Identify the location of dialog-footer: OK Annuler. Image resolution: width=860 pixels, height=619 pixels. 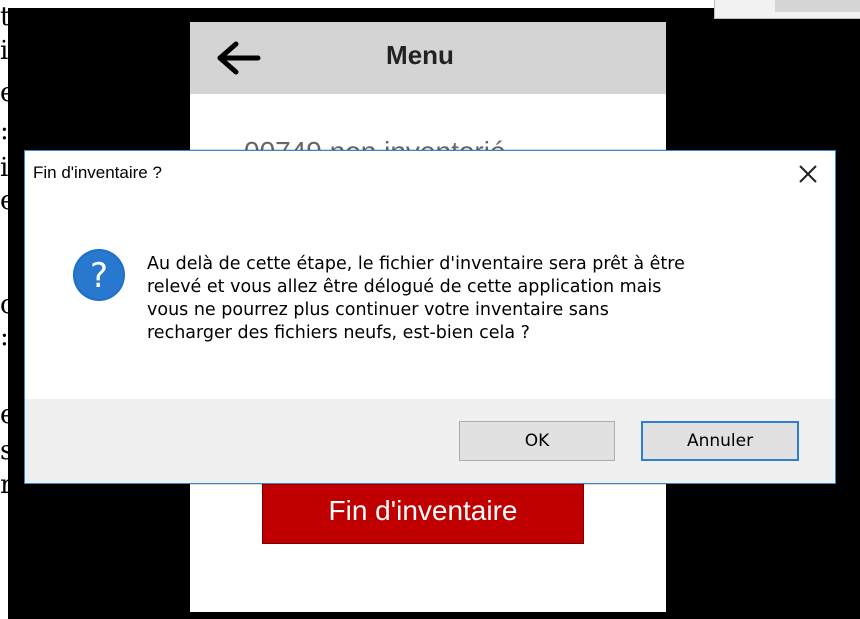
(430, 441).